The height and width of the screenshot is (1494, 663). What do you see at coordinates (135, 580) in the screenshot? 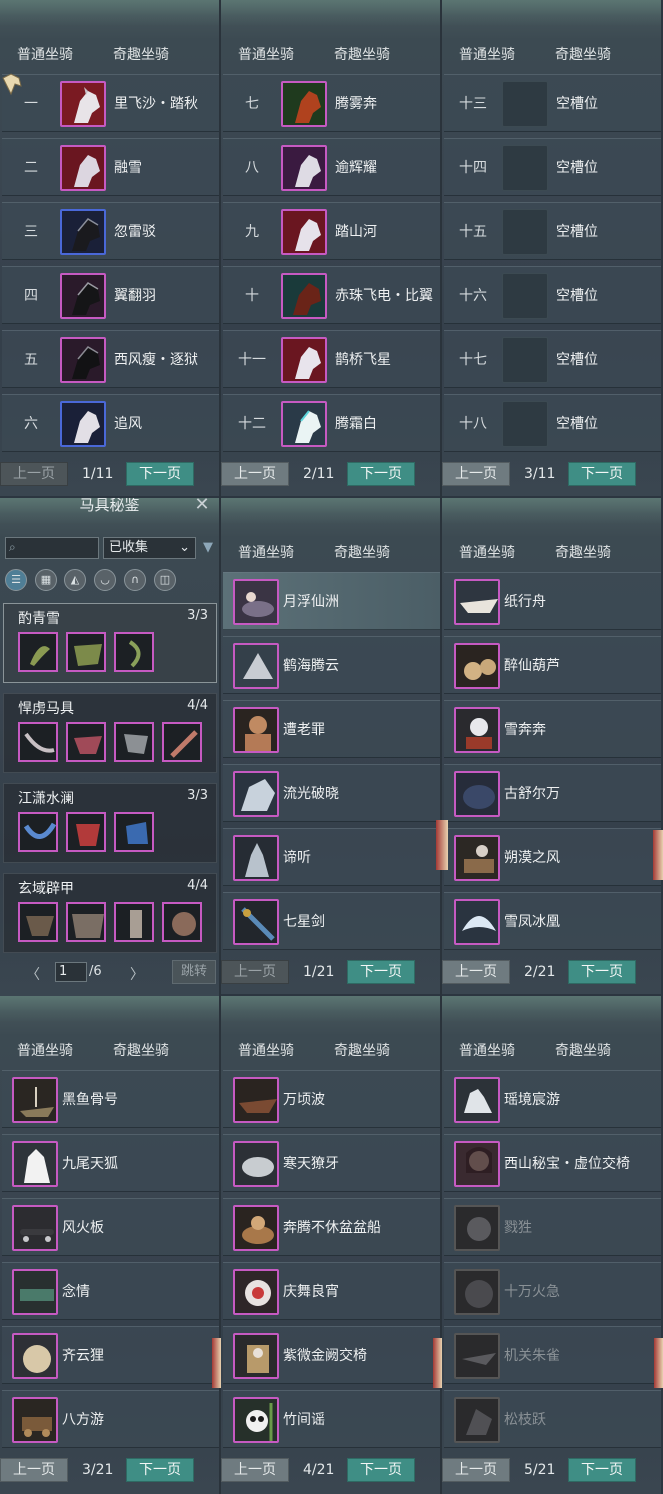
I see `category-horseshoe-button: ∩` at bounding box center [135, 580].